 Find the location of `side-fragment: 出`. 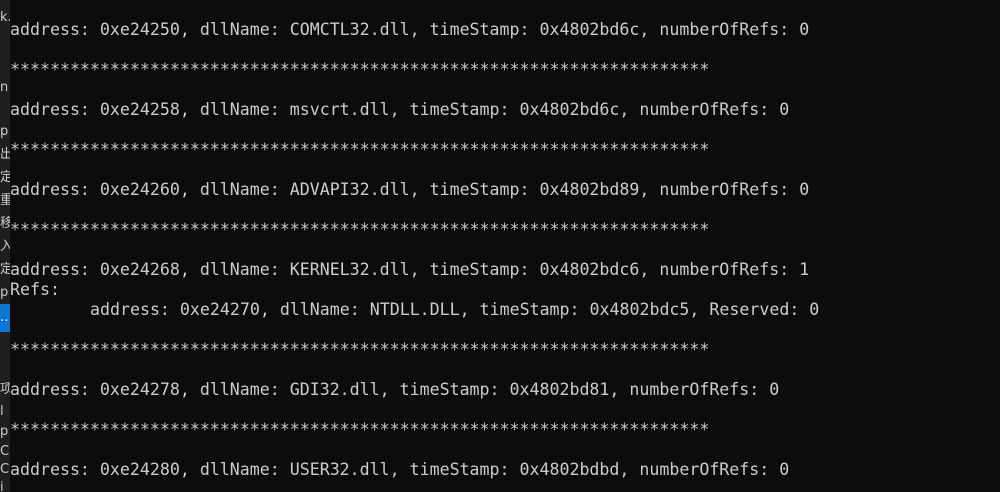

side-fragment: 出 is located at coordinates (5, 154).